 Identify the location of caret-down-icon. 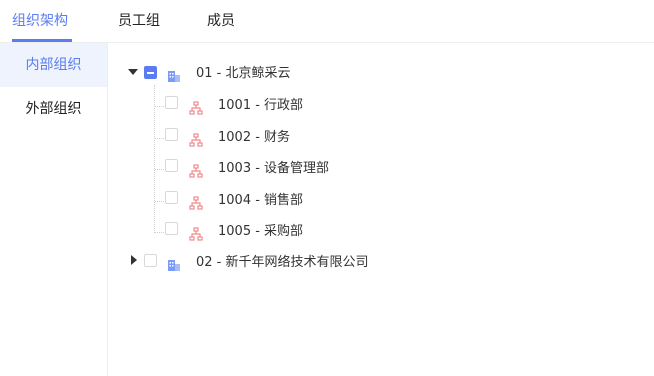
(133, 72).